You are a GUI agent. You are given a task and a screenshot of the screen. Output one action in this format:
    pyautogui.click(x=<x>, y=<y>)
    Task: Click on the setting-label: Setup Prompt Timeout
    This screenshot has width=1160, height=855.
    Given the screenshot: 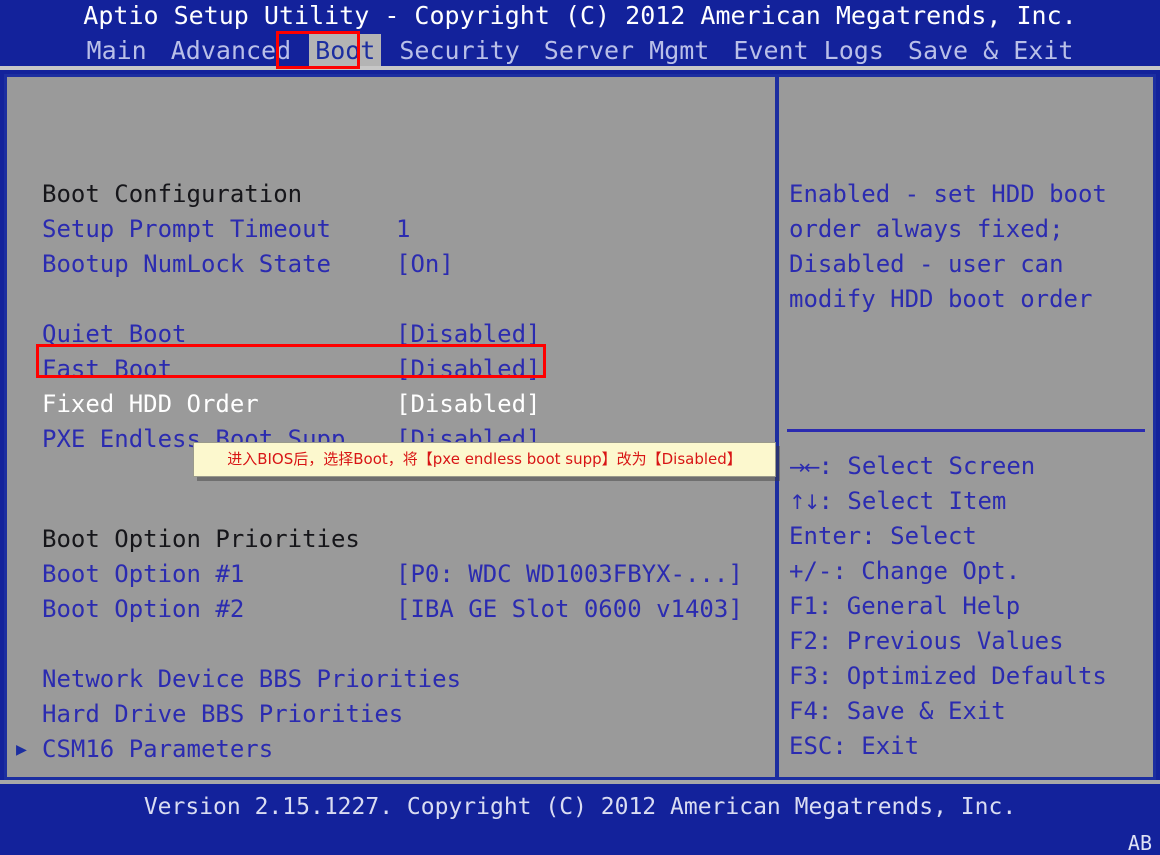 What is the action you would take?
    pyautogui.click(x=186, y=229)
    